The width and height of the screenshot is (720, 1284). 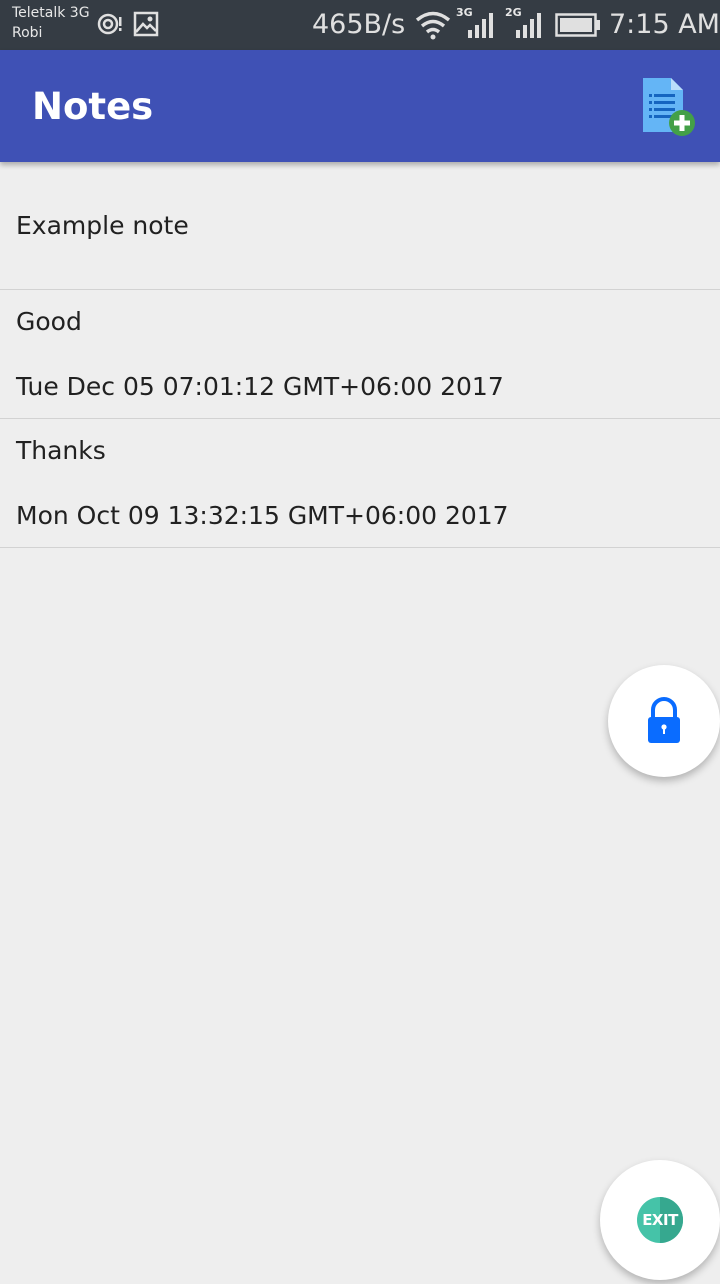 What do you see at coordinates (61, 450) in the screenshot?
I see `note-title: Thanks` at bounding box center [61, 450].